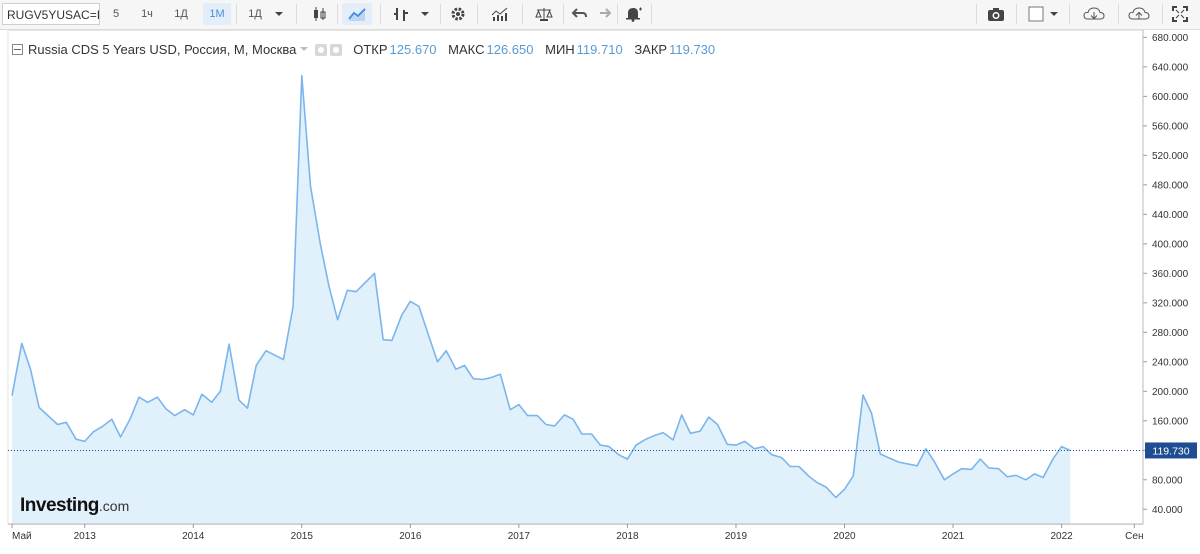 This screenshot has height=554, width=1200. What do you see at coordinates (599, 49) in the screenshot?
I see `low-value: 119.710` at bounding box center [599, 49].